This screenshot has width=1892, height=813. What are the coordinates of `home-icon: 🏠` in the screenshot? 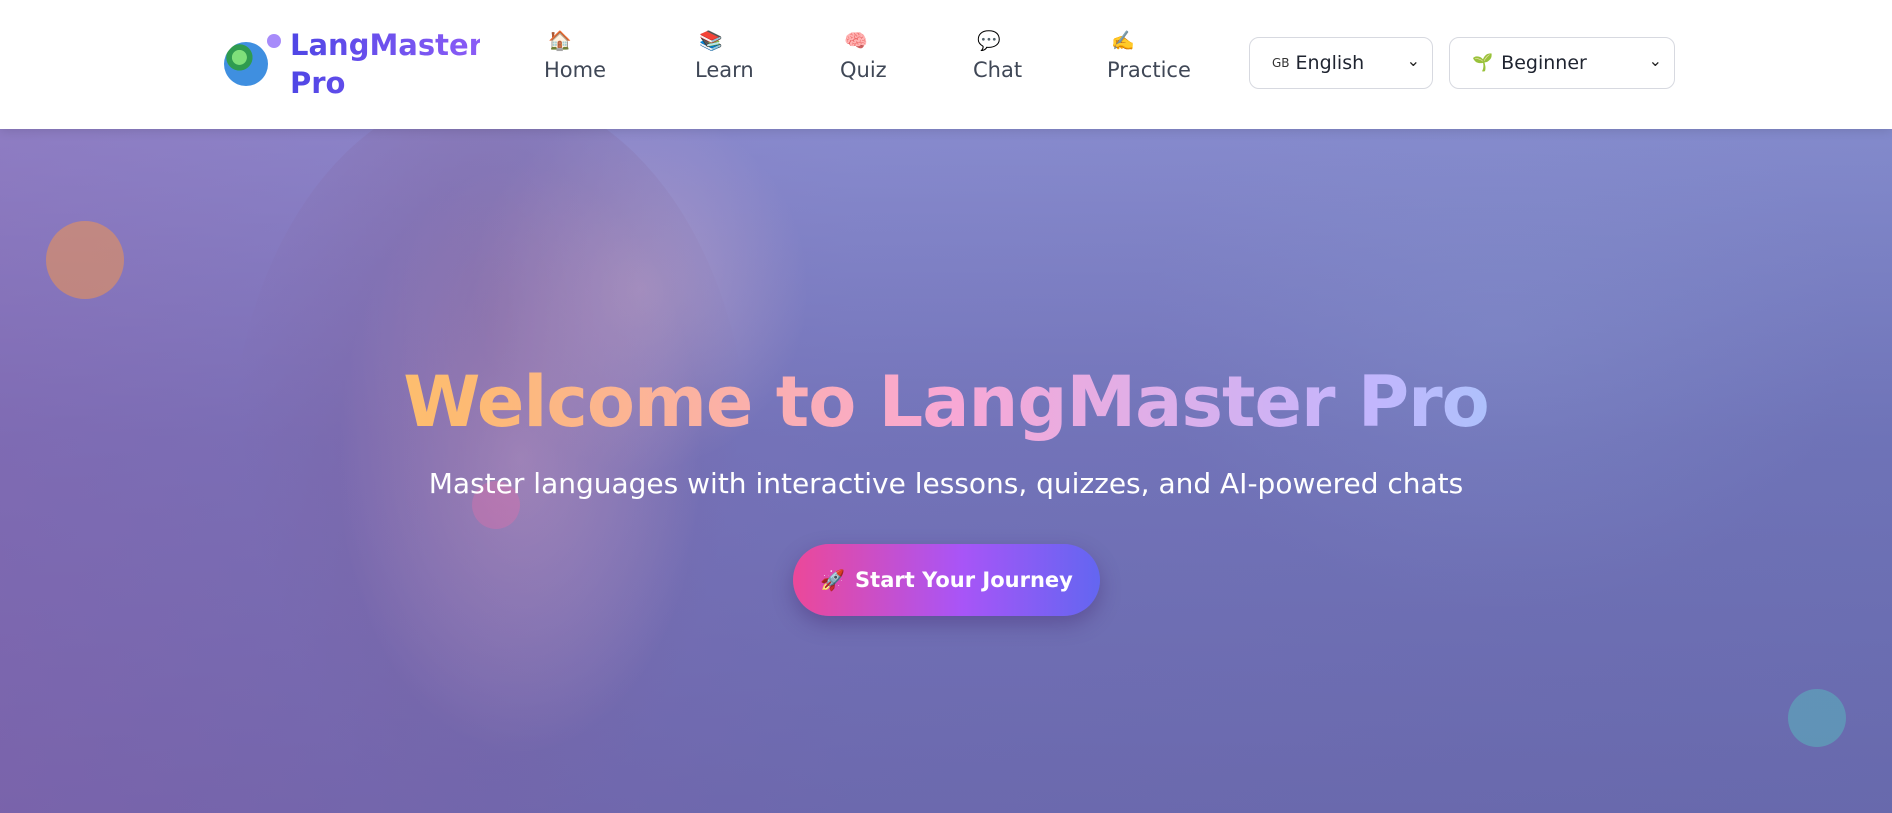 It's located at (560, 41).